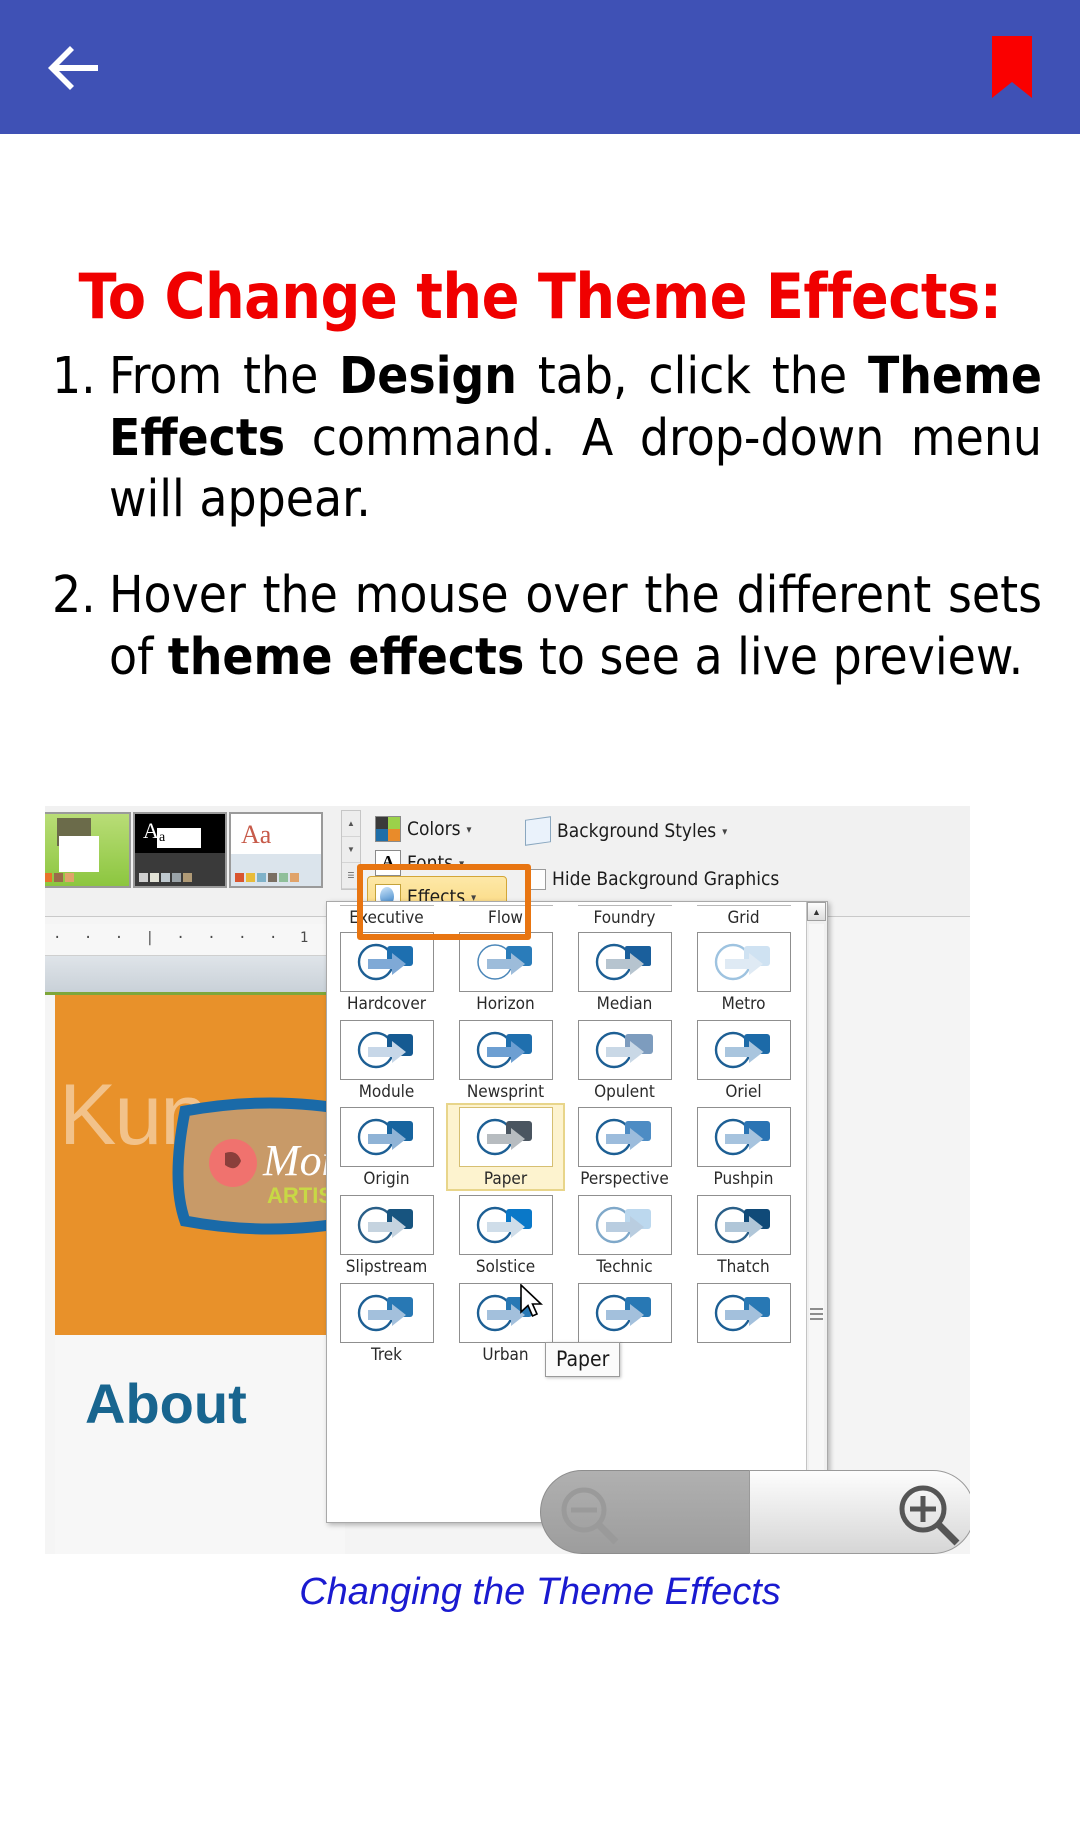 The width and height of the screenshot is (1080, 1838). What do you see at coordinates (180, 850) in the screenshot?
I see `theme-thumbnail: A a` at bounding box center [180, 850].